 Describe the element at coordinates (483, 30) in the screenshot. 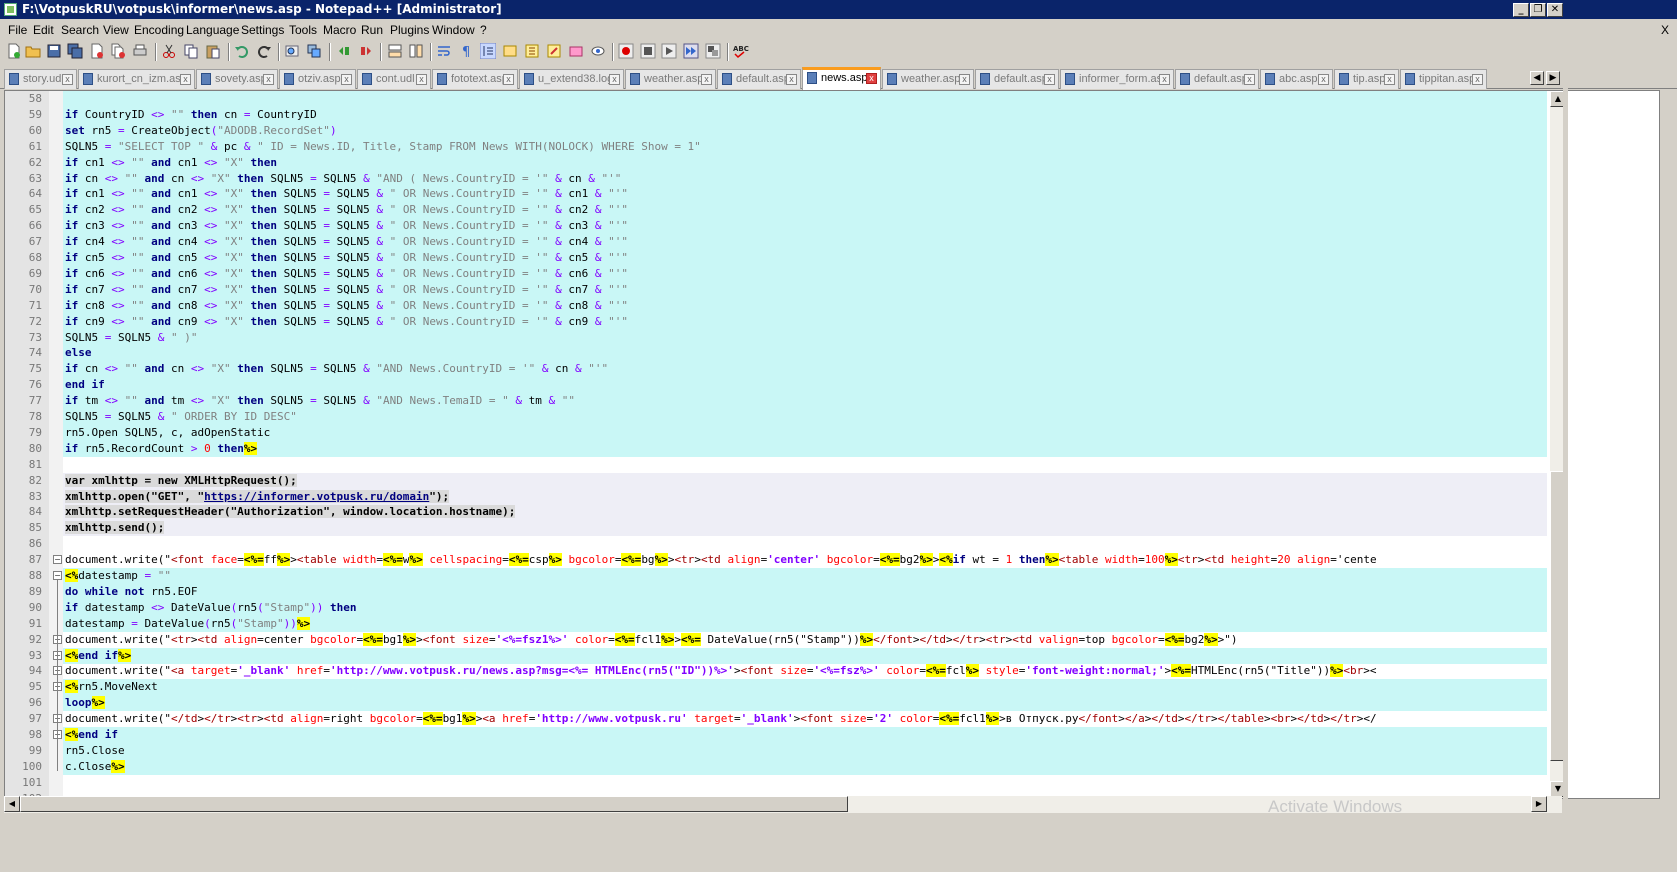

I see `menu-help: ?` at that location.